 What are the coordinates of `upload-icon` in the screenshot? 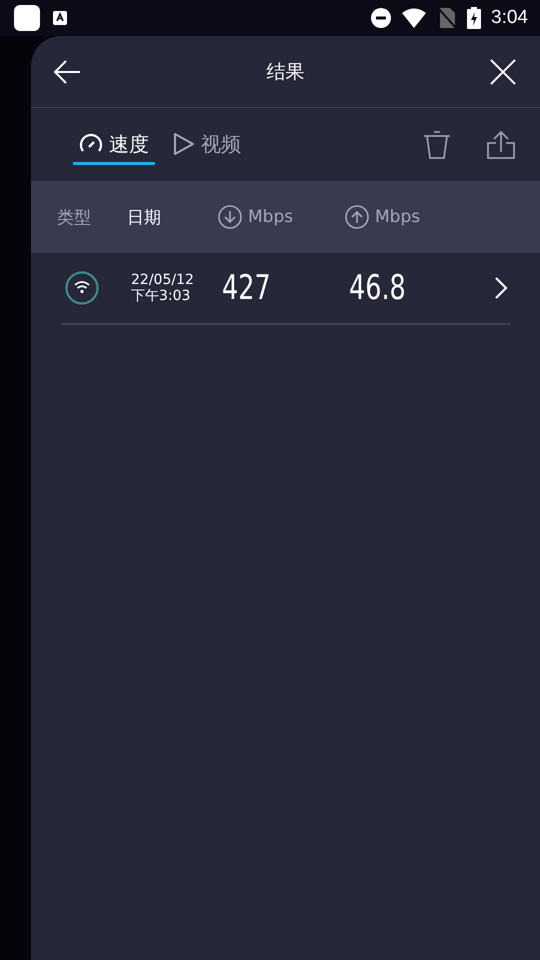 It's located at (357, 217).